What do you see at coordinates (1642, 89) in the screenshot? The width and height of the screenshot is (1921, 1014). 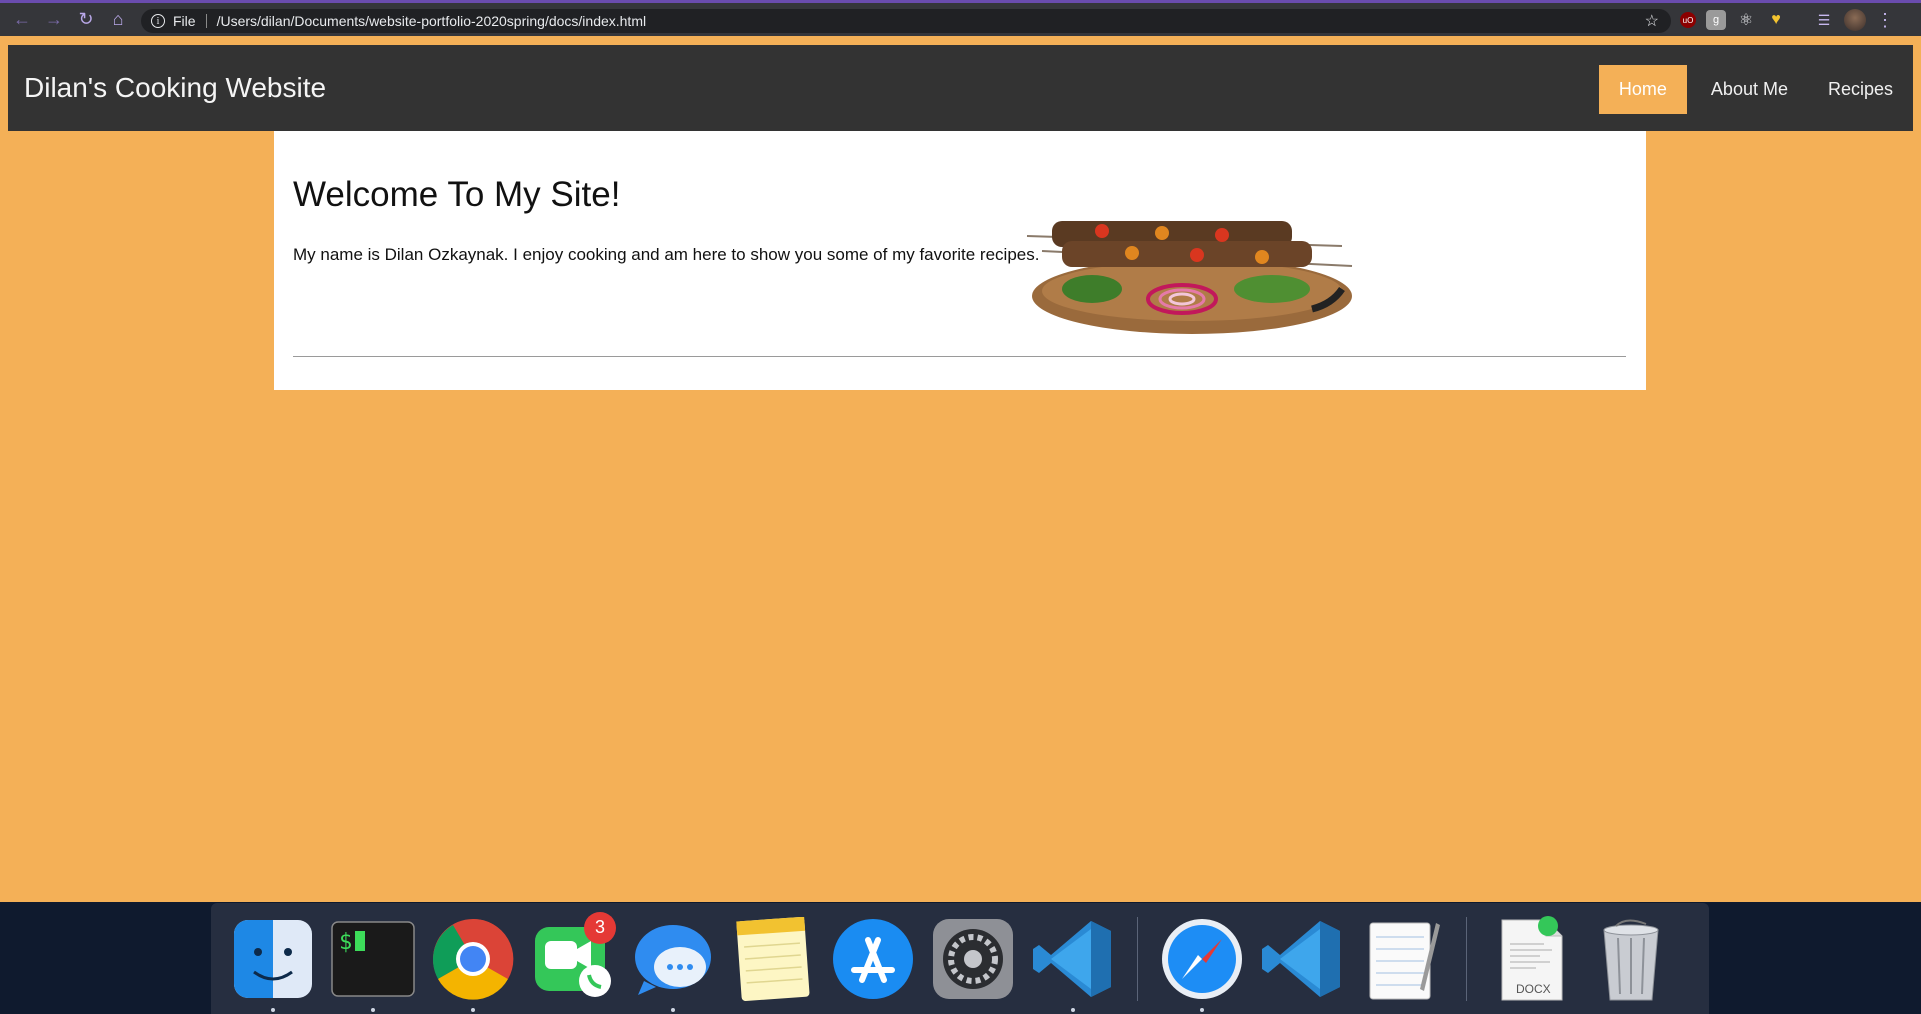 I see `nav-home: Home` at bounding box center [1642, 89].